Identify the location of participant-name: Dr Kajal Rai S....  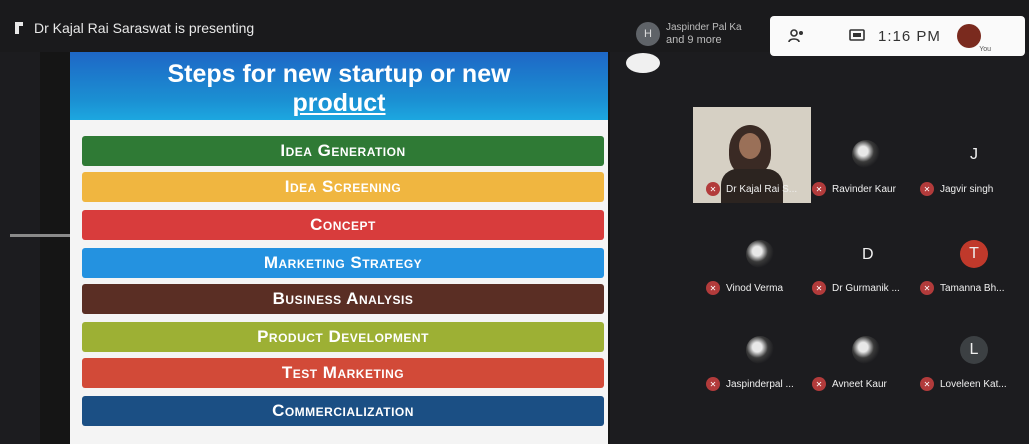
(762, 189).